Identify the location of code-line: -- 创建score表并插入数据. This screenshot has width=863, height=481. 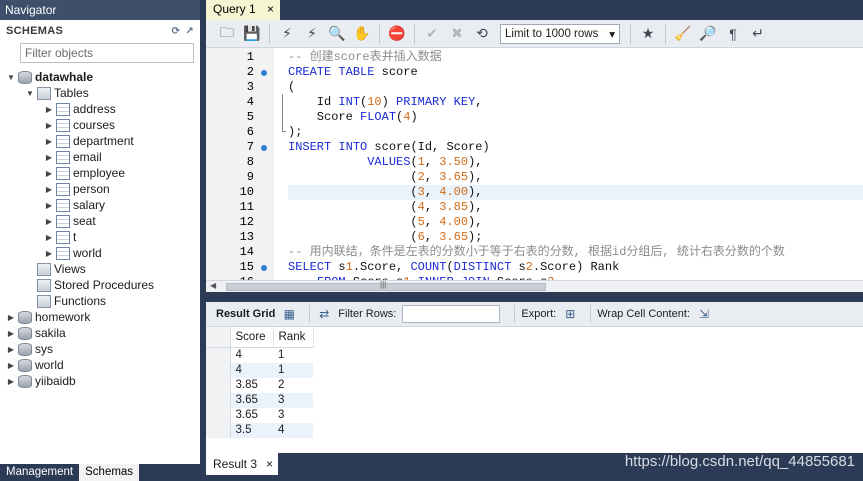
(575, 57).